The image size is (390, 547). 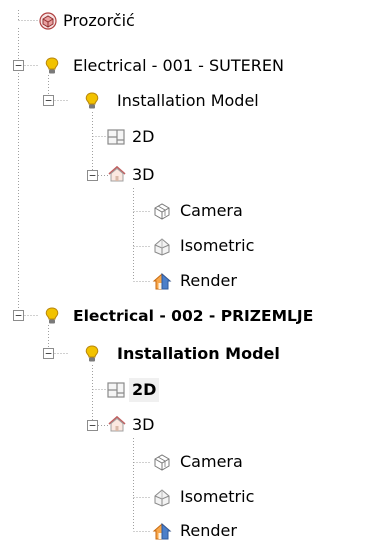 I want to click on tree-node-isometric-002: Isometric, so click(x=130, y=497).